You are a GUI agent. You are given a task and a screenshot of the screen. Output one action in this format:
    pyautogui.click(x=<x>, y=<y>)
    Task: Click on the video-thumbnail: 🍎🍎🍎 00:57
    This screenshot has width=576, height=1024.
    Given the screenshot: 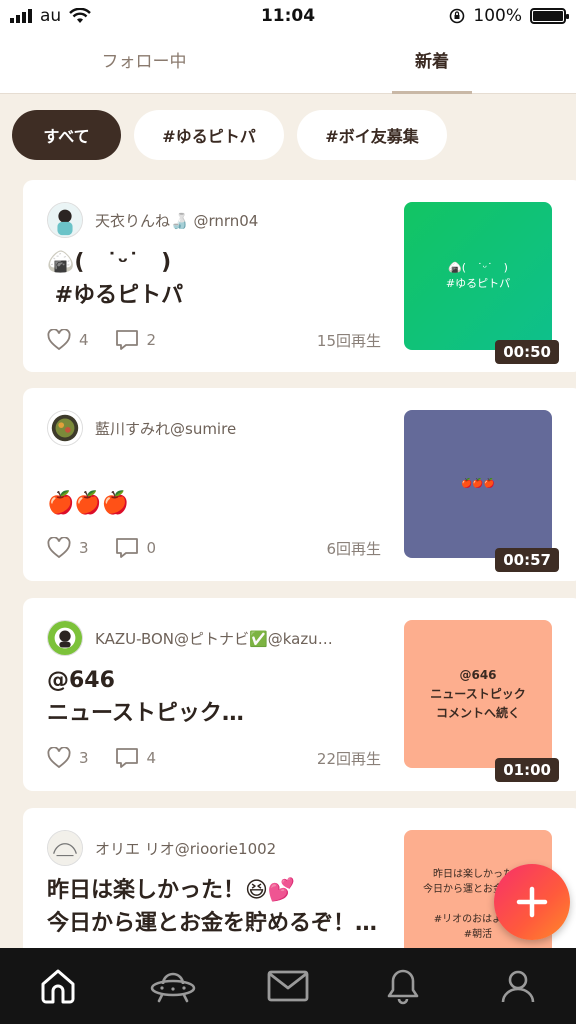 What is the action you would take?
    pyautogui.click(x=481, y=491)
    